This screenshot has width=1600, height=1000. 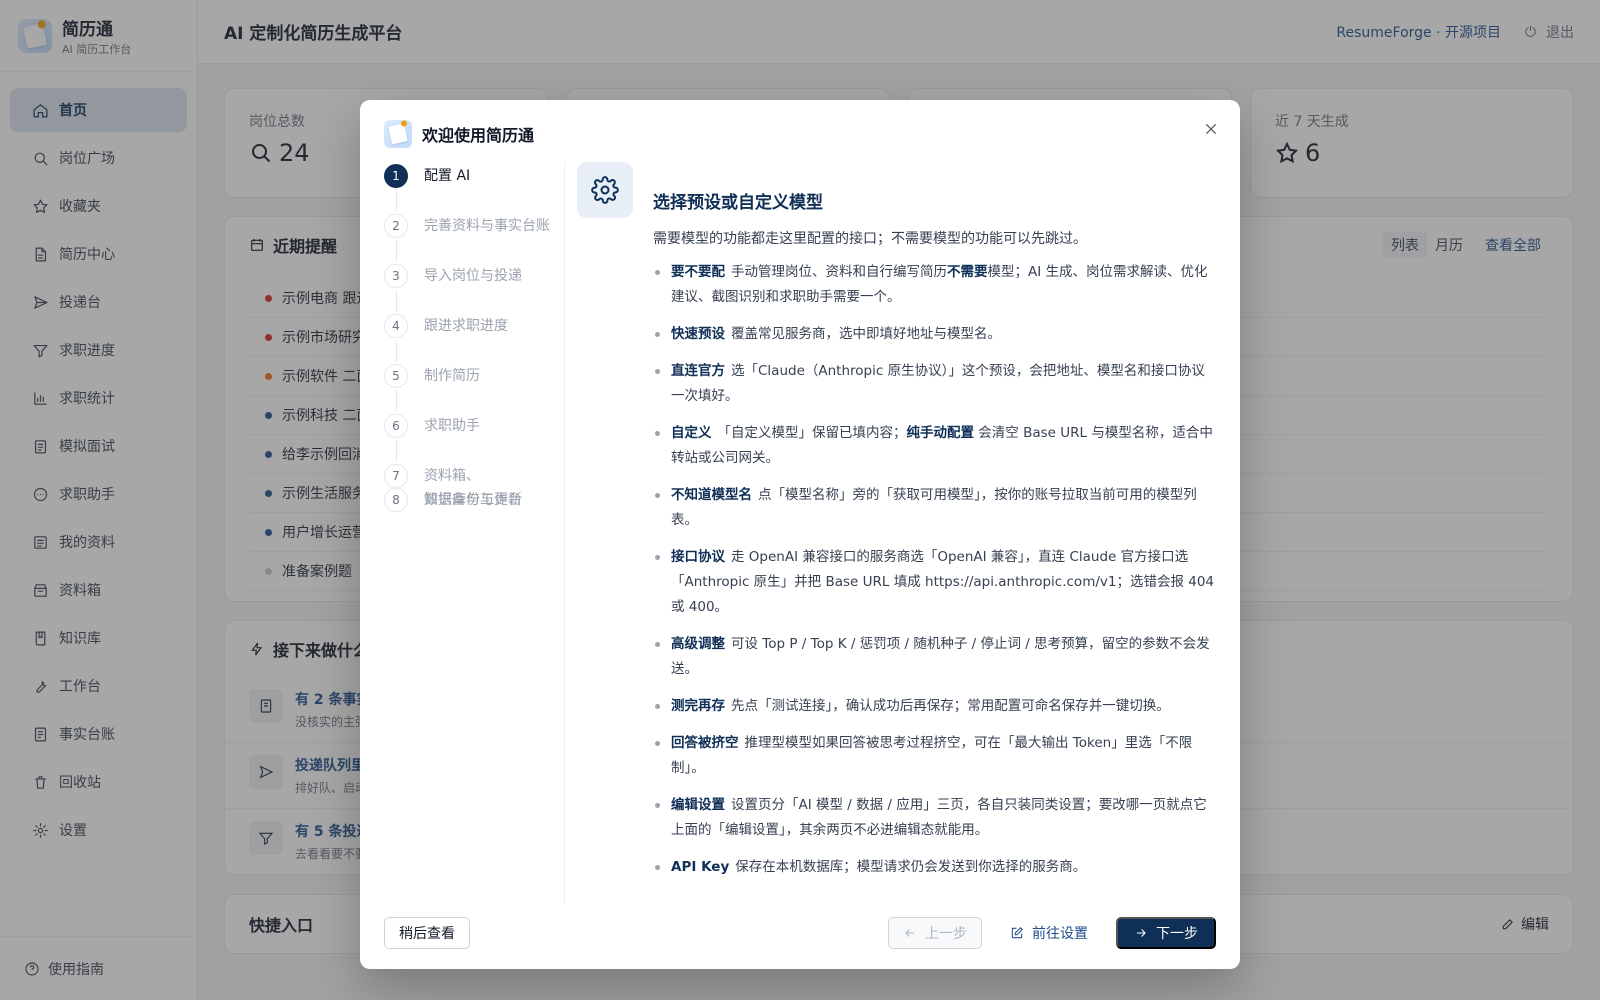 What do you see at coordinates (950, 706) in the screenshot?
I see `tip-text: 先点「测试连接」，确认成功后再保存；常用配置可命名保存并一键切换。` at bounding box center [950, 706].